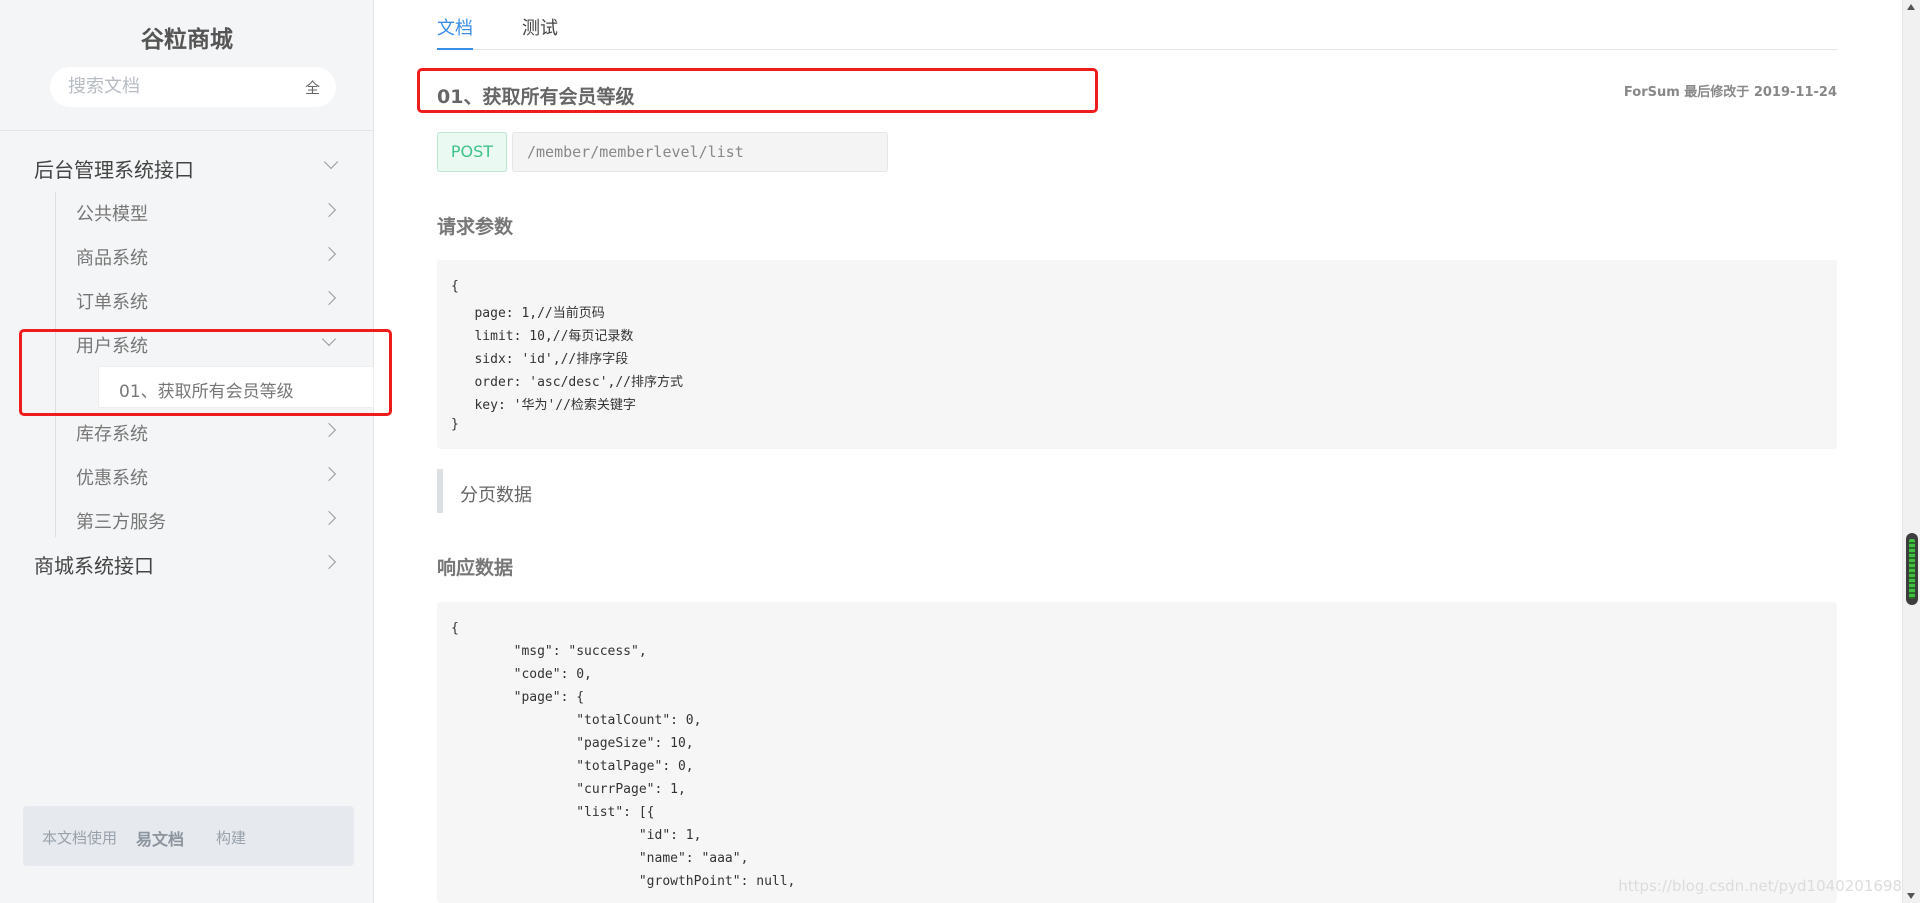  What do you see at coordinates (540, 359) in the screenshot?
I see `code-line: sidx: 'id',//排序字段` at bounding box center [540, 359].